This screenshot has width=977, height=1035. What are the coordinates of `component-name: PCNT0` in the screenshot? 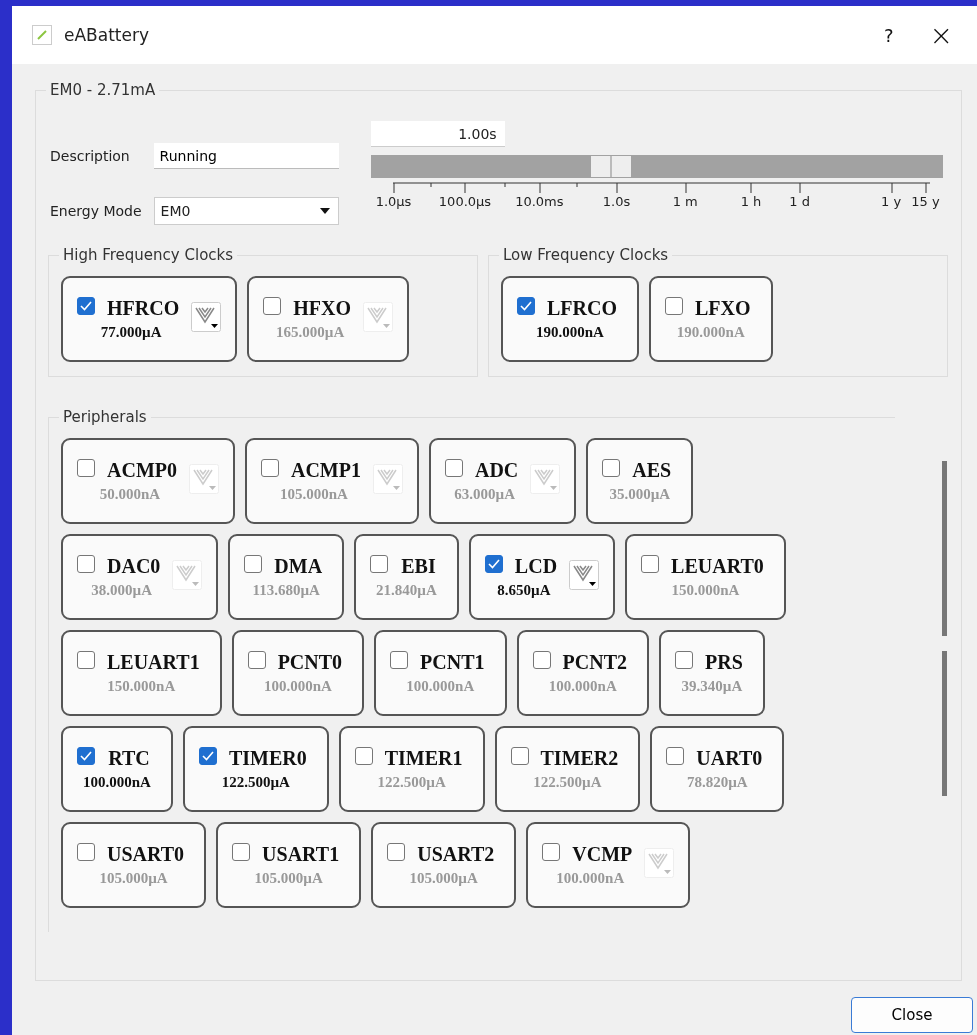 It's located at (310, 662).